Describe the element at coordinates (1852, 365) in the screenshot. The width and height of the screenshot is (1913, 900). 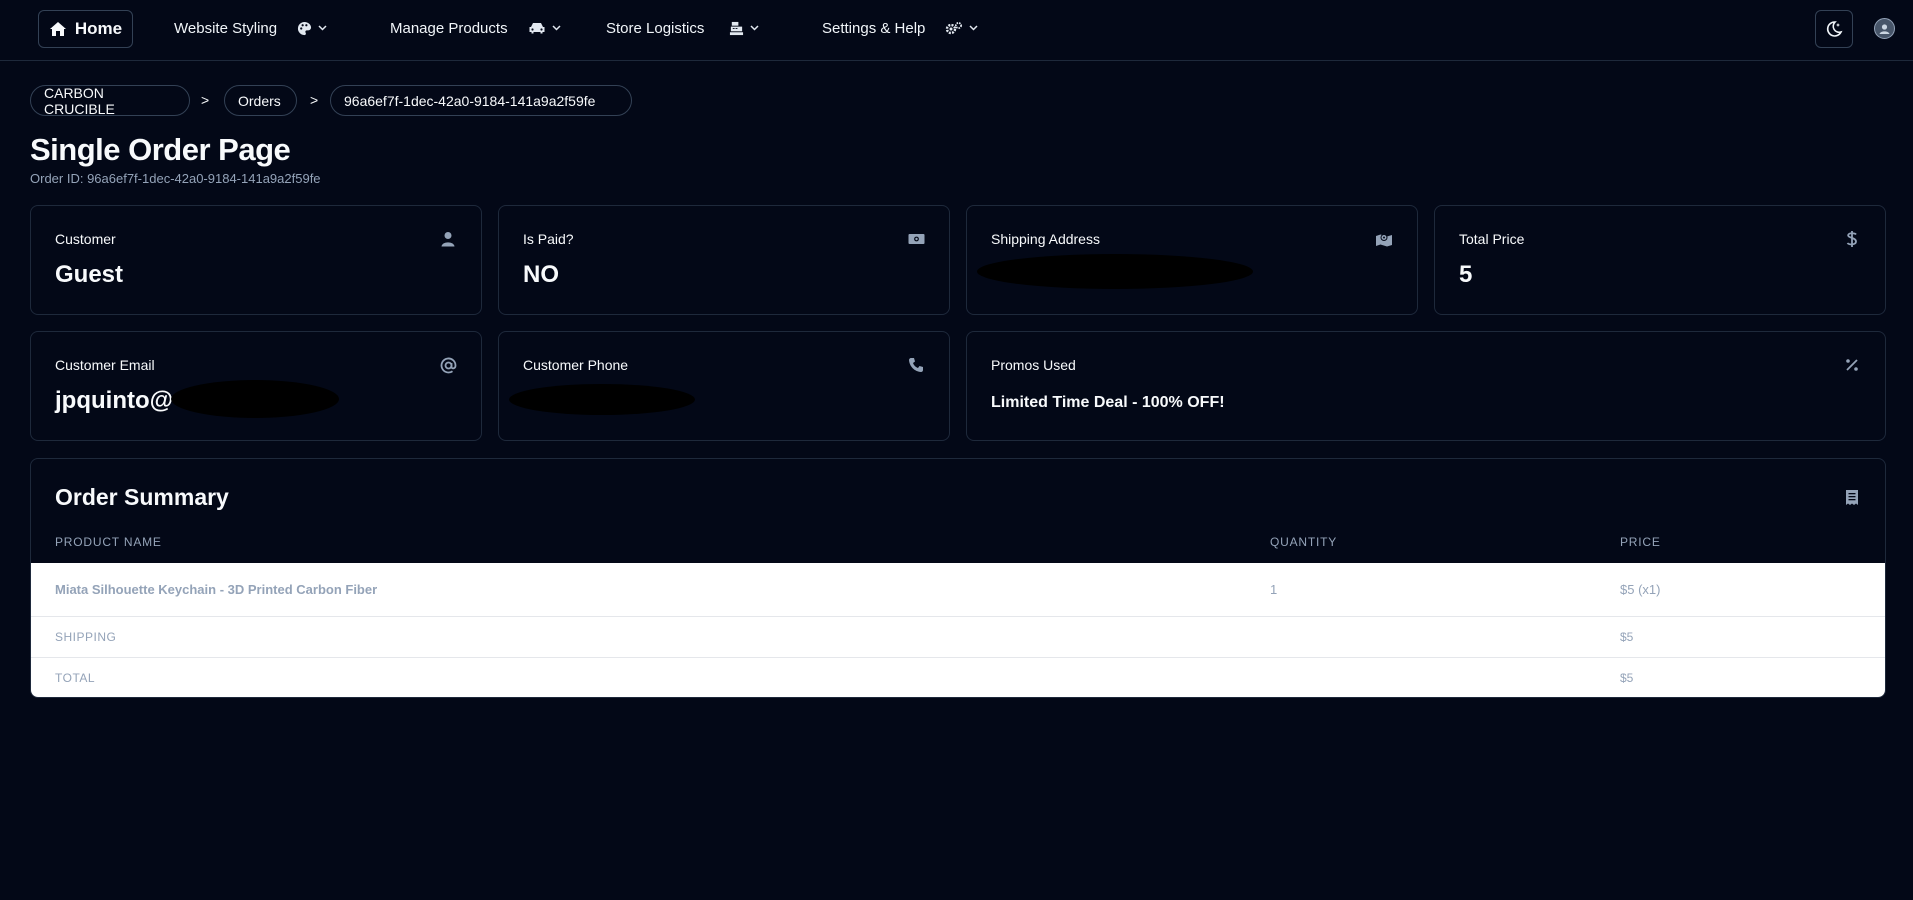
I see `percent-icon` at that location.